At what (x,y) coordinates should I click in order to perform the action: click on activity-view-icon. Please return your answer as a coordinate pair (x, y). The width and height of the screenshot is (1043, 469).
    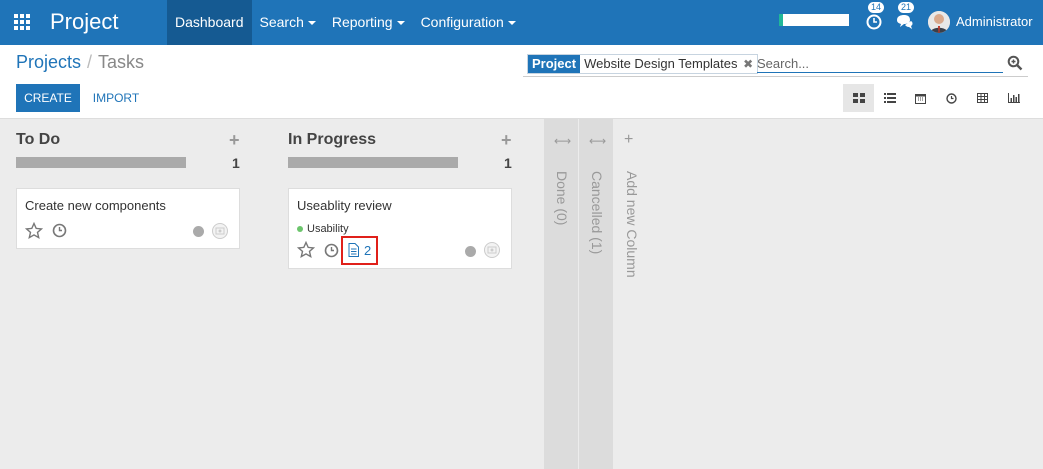
    Looking at the image, I should click on (951, 98).